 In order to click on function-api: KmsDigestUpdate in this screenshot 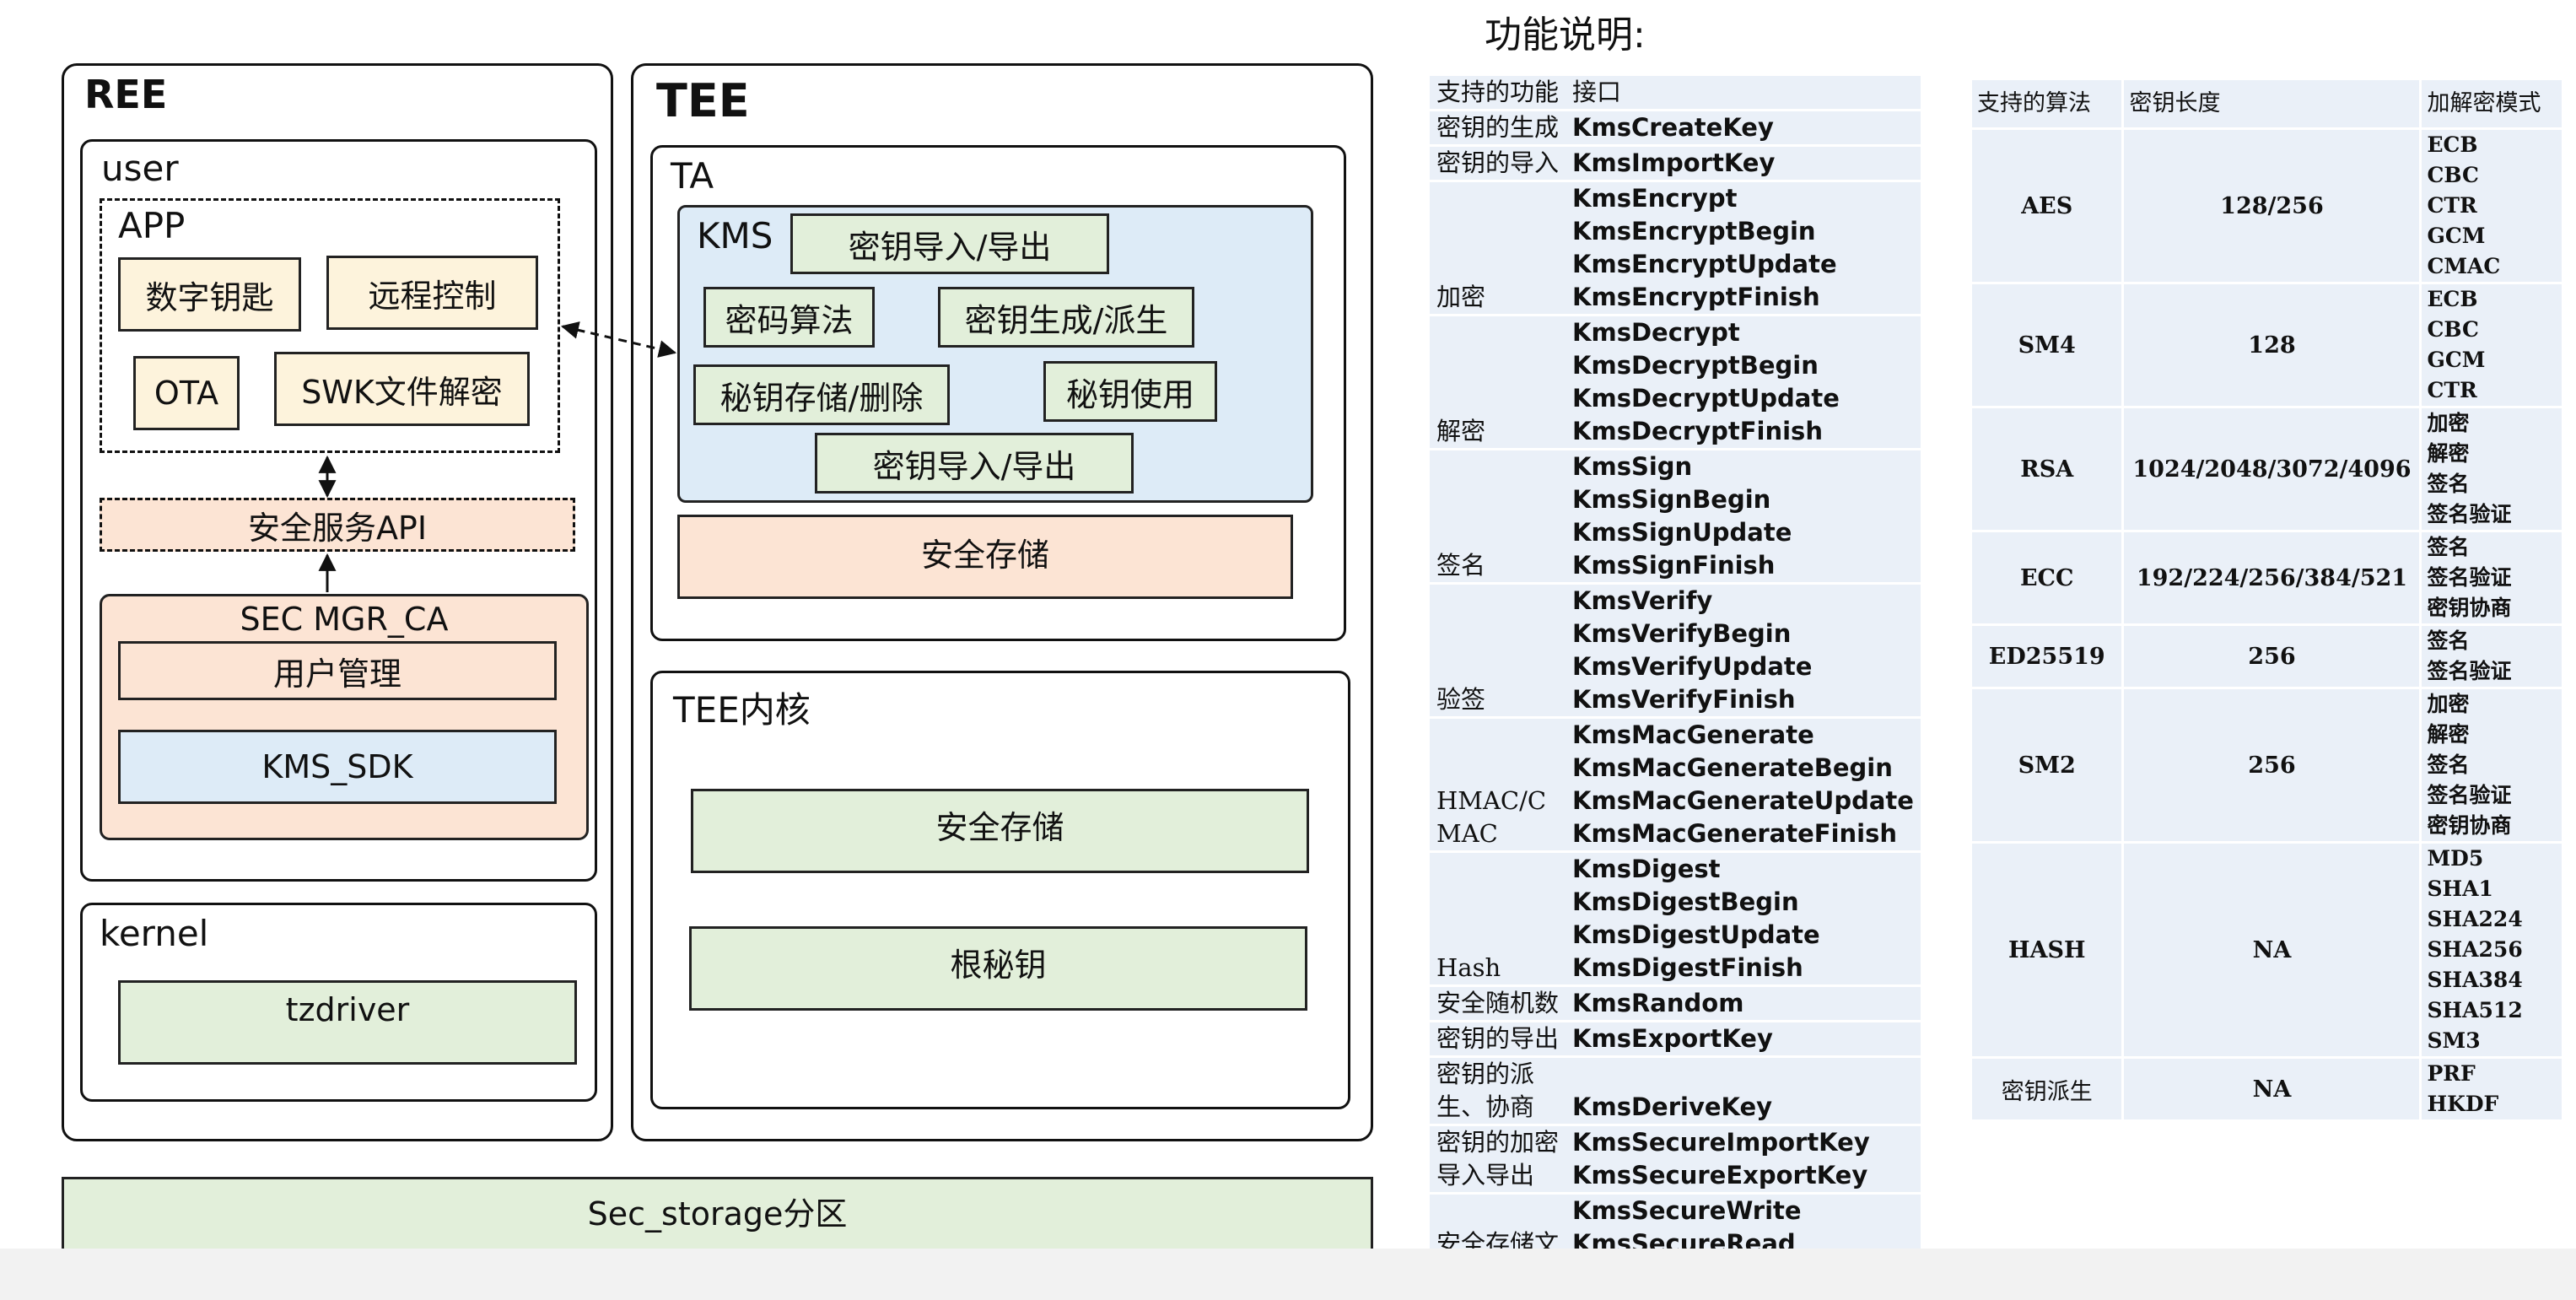, I will do `click(1696, 934)`.